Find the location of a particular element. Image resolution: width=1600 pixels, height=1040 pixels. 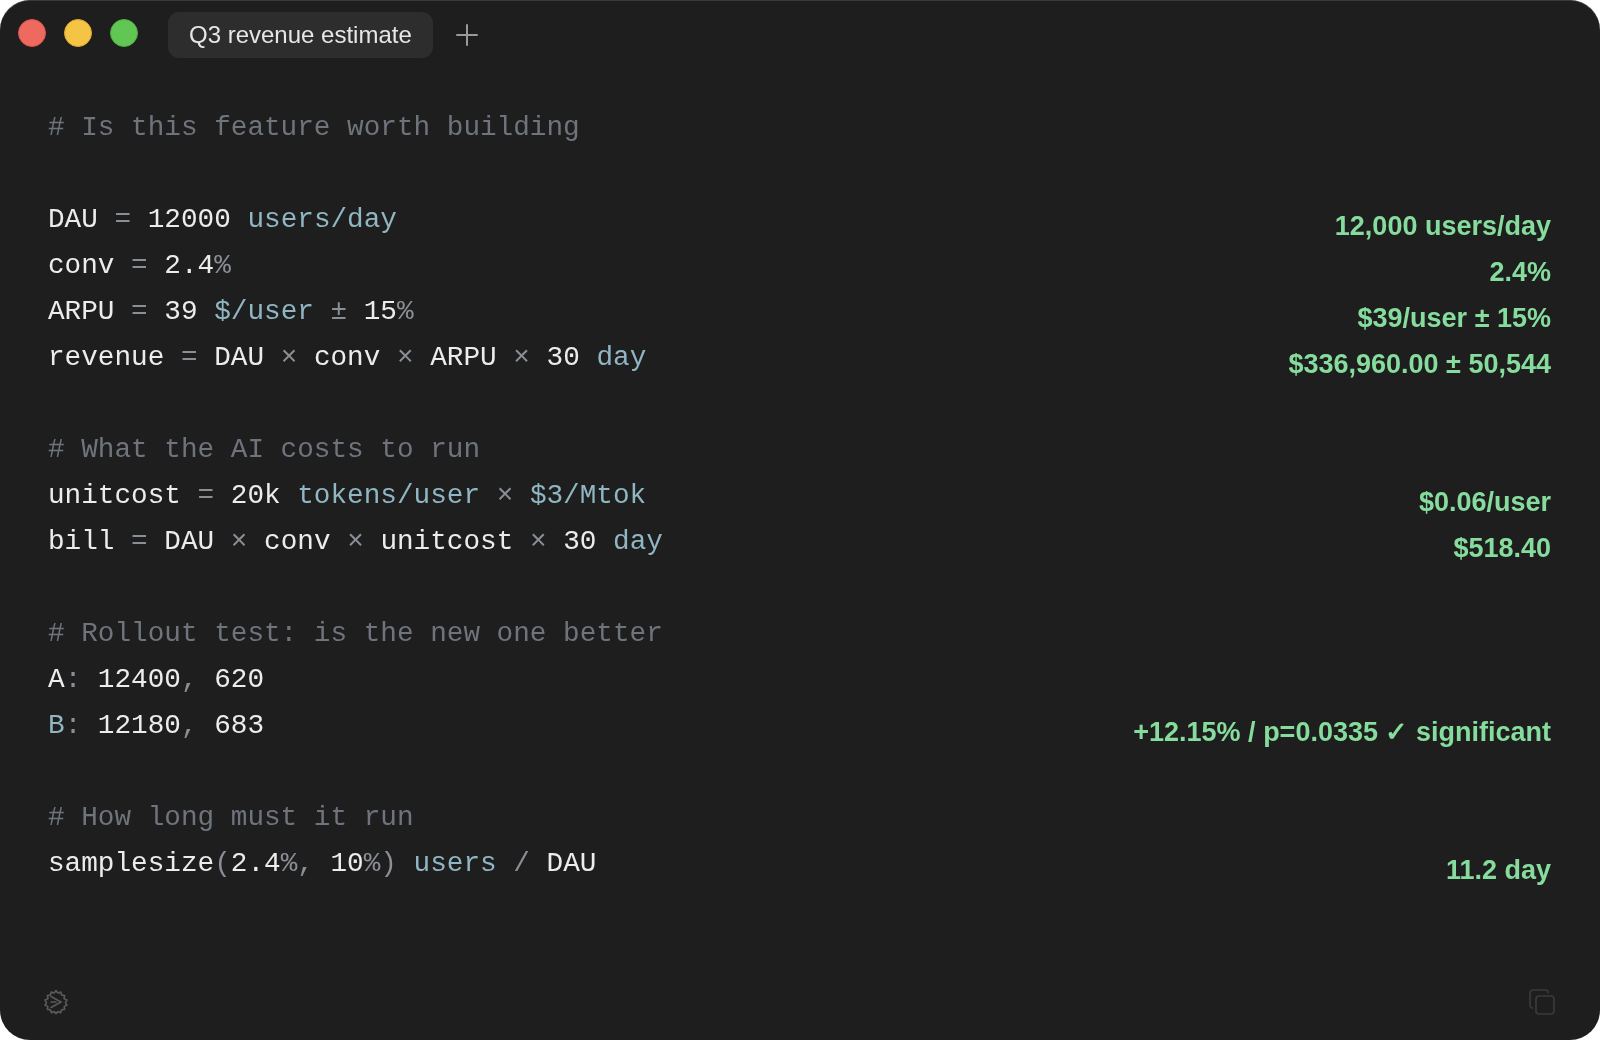

code-line: bill = DAU × conv × unitcost × 30 day is located at coordinates (355, 541).